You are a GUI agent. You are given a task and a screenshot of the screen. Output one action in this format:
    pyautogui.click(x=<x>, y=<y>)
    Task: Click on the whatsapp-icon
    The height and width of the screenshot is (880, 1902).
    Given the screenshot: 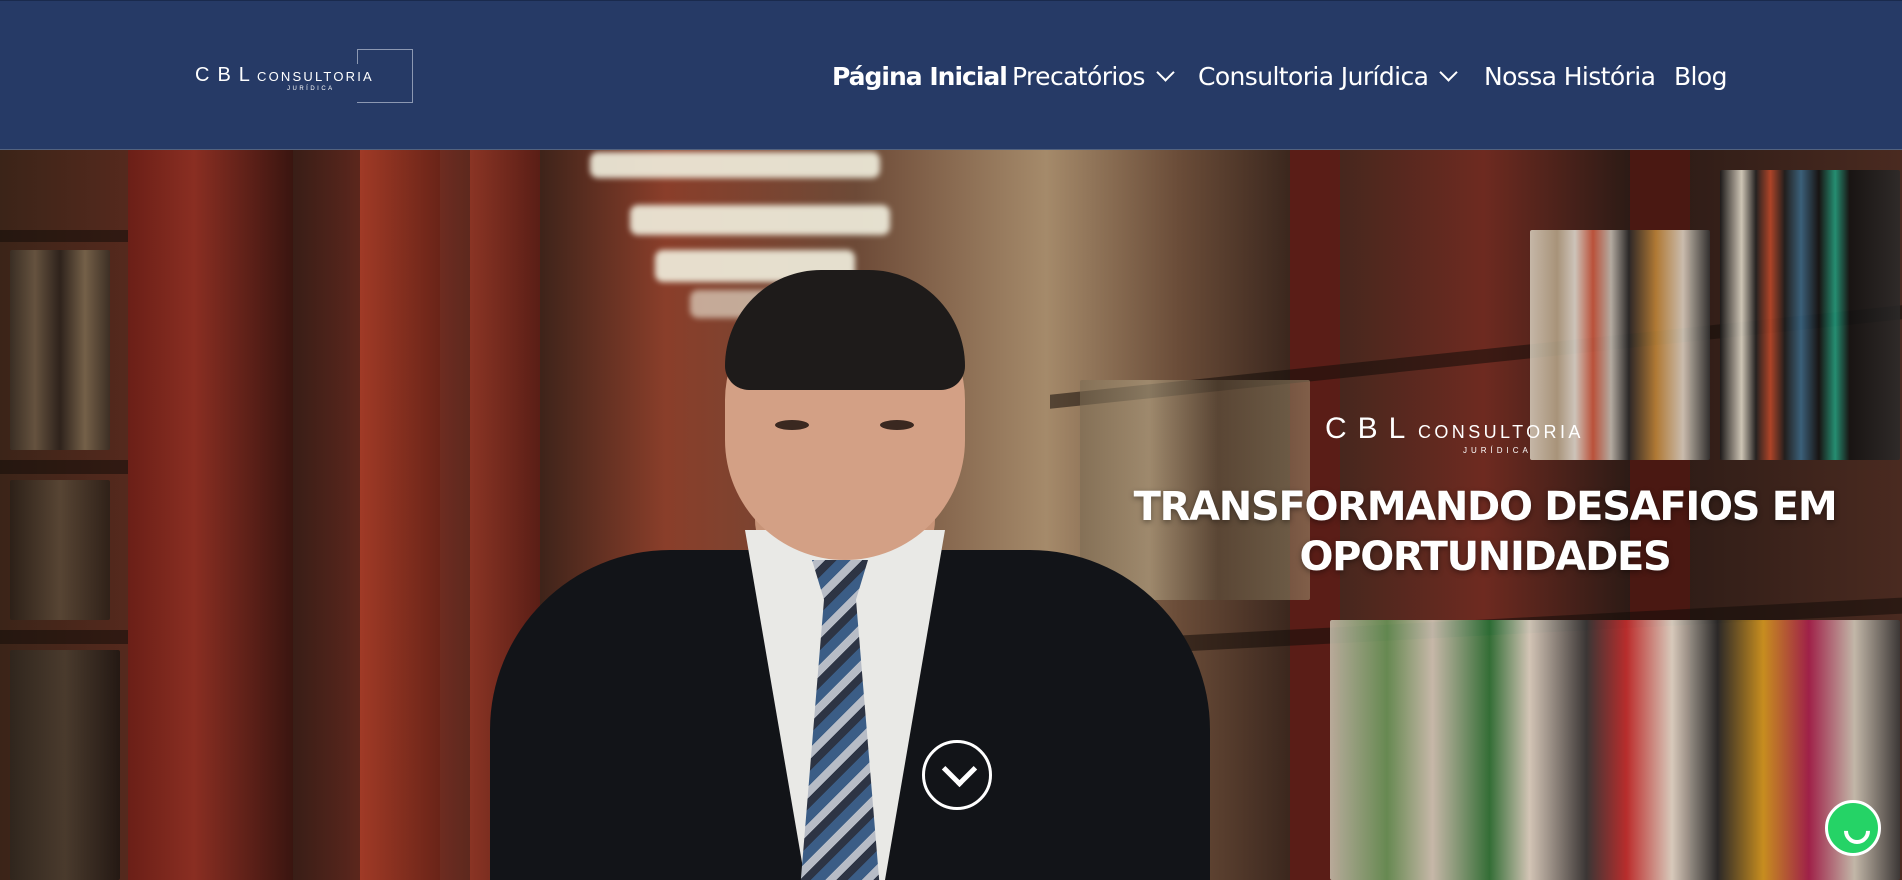 What is the action you would take?
    pyautogui.click(x=1857, y=831)
    